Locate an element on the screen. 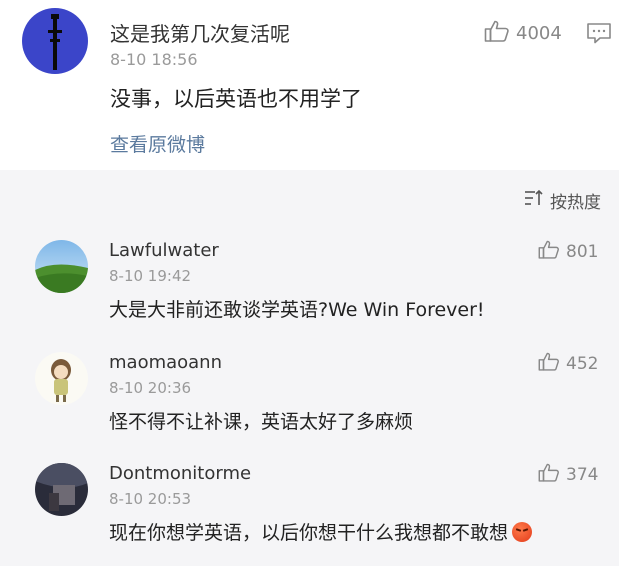 The image size is (619, 566). post-like-count: 4004 is located at coordinates (539, 33).